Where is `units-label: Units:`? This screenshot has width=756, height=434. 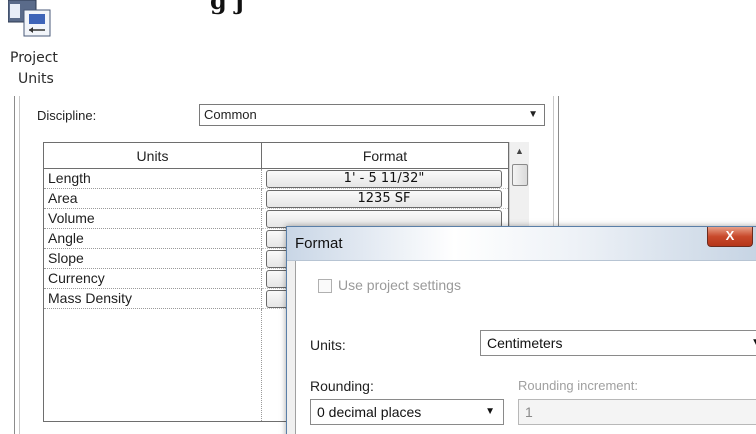
units-label: Units: is located at coordinates (328, 345).